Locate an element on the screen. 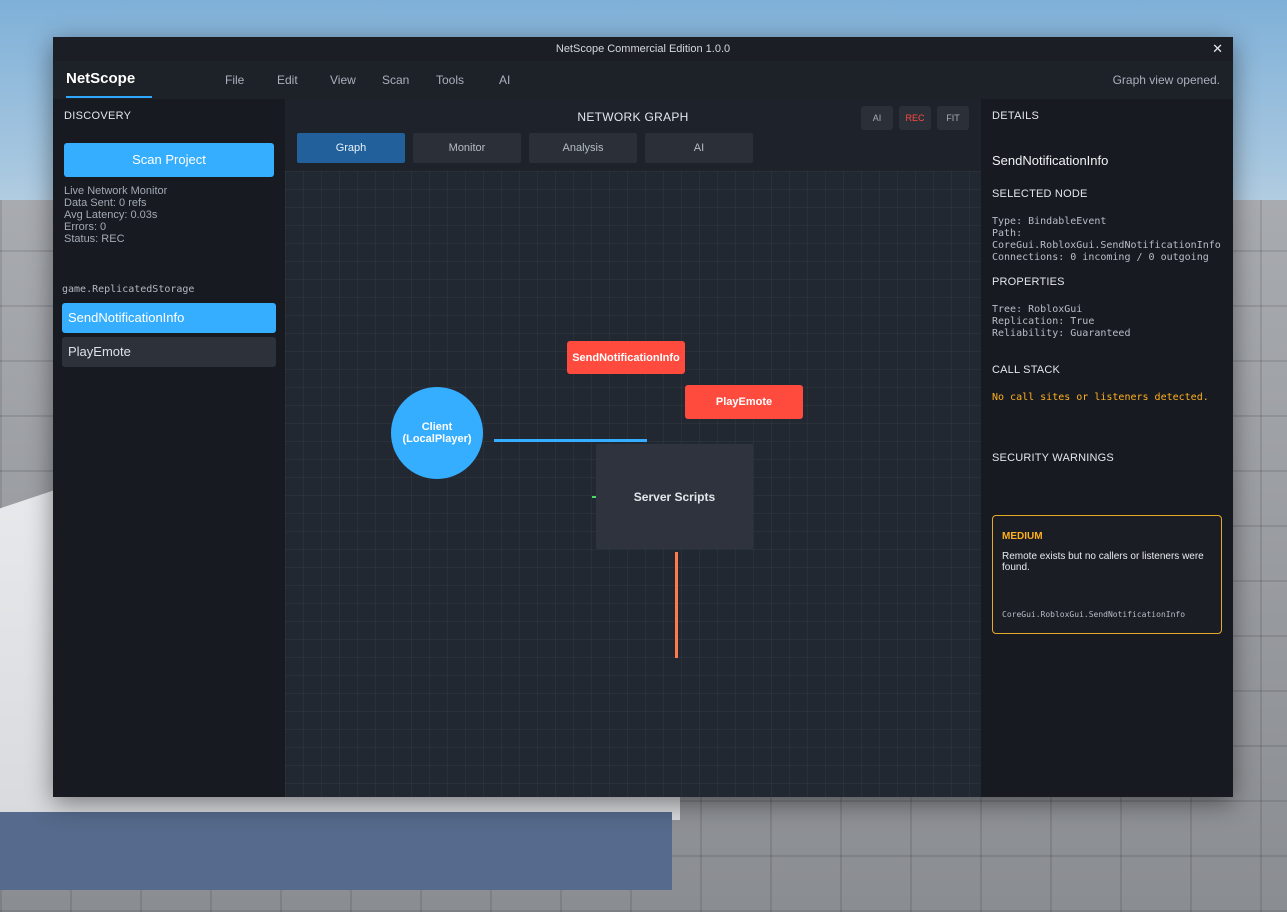 The image size is (1287, 912). menu-tools: Tools is located at coordinates (450, 80).